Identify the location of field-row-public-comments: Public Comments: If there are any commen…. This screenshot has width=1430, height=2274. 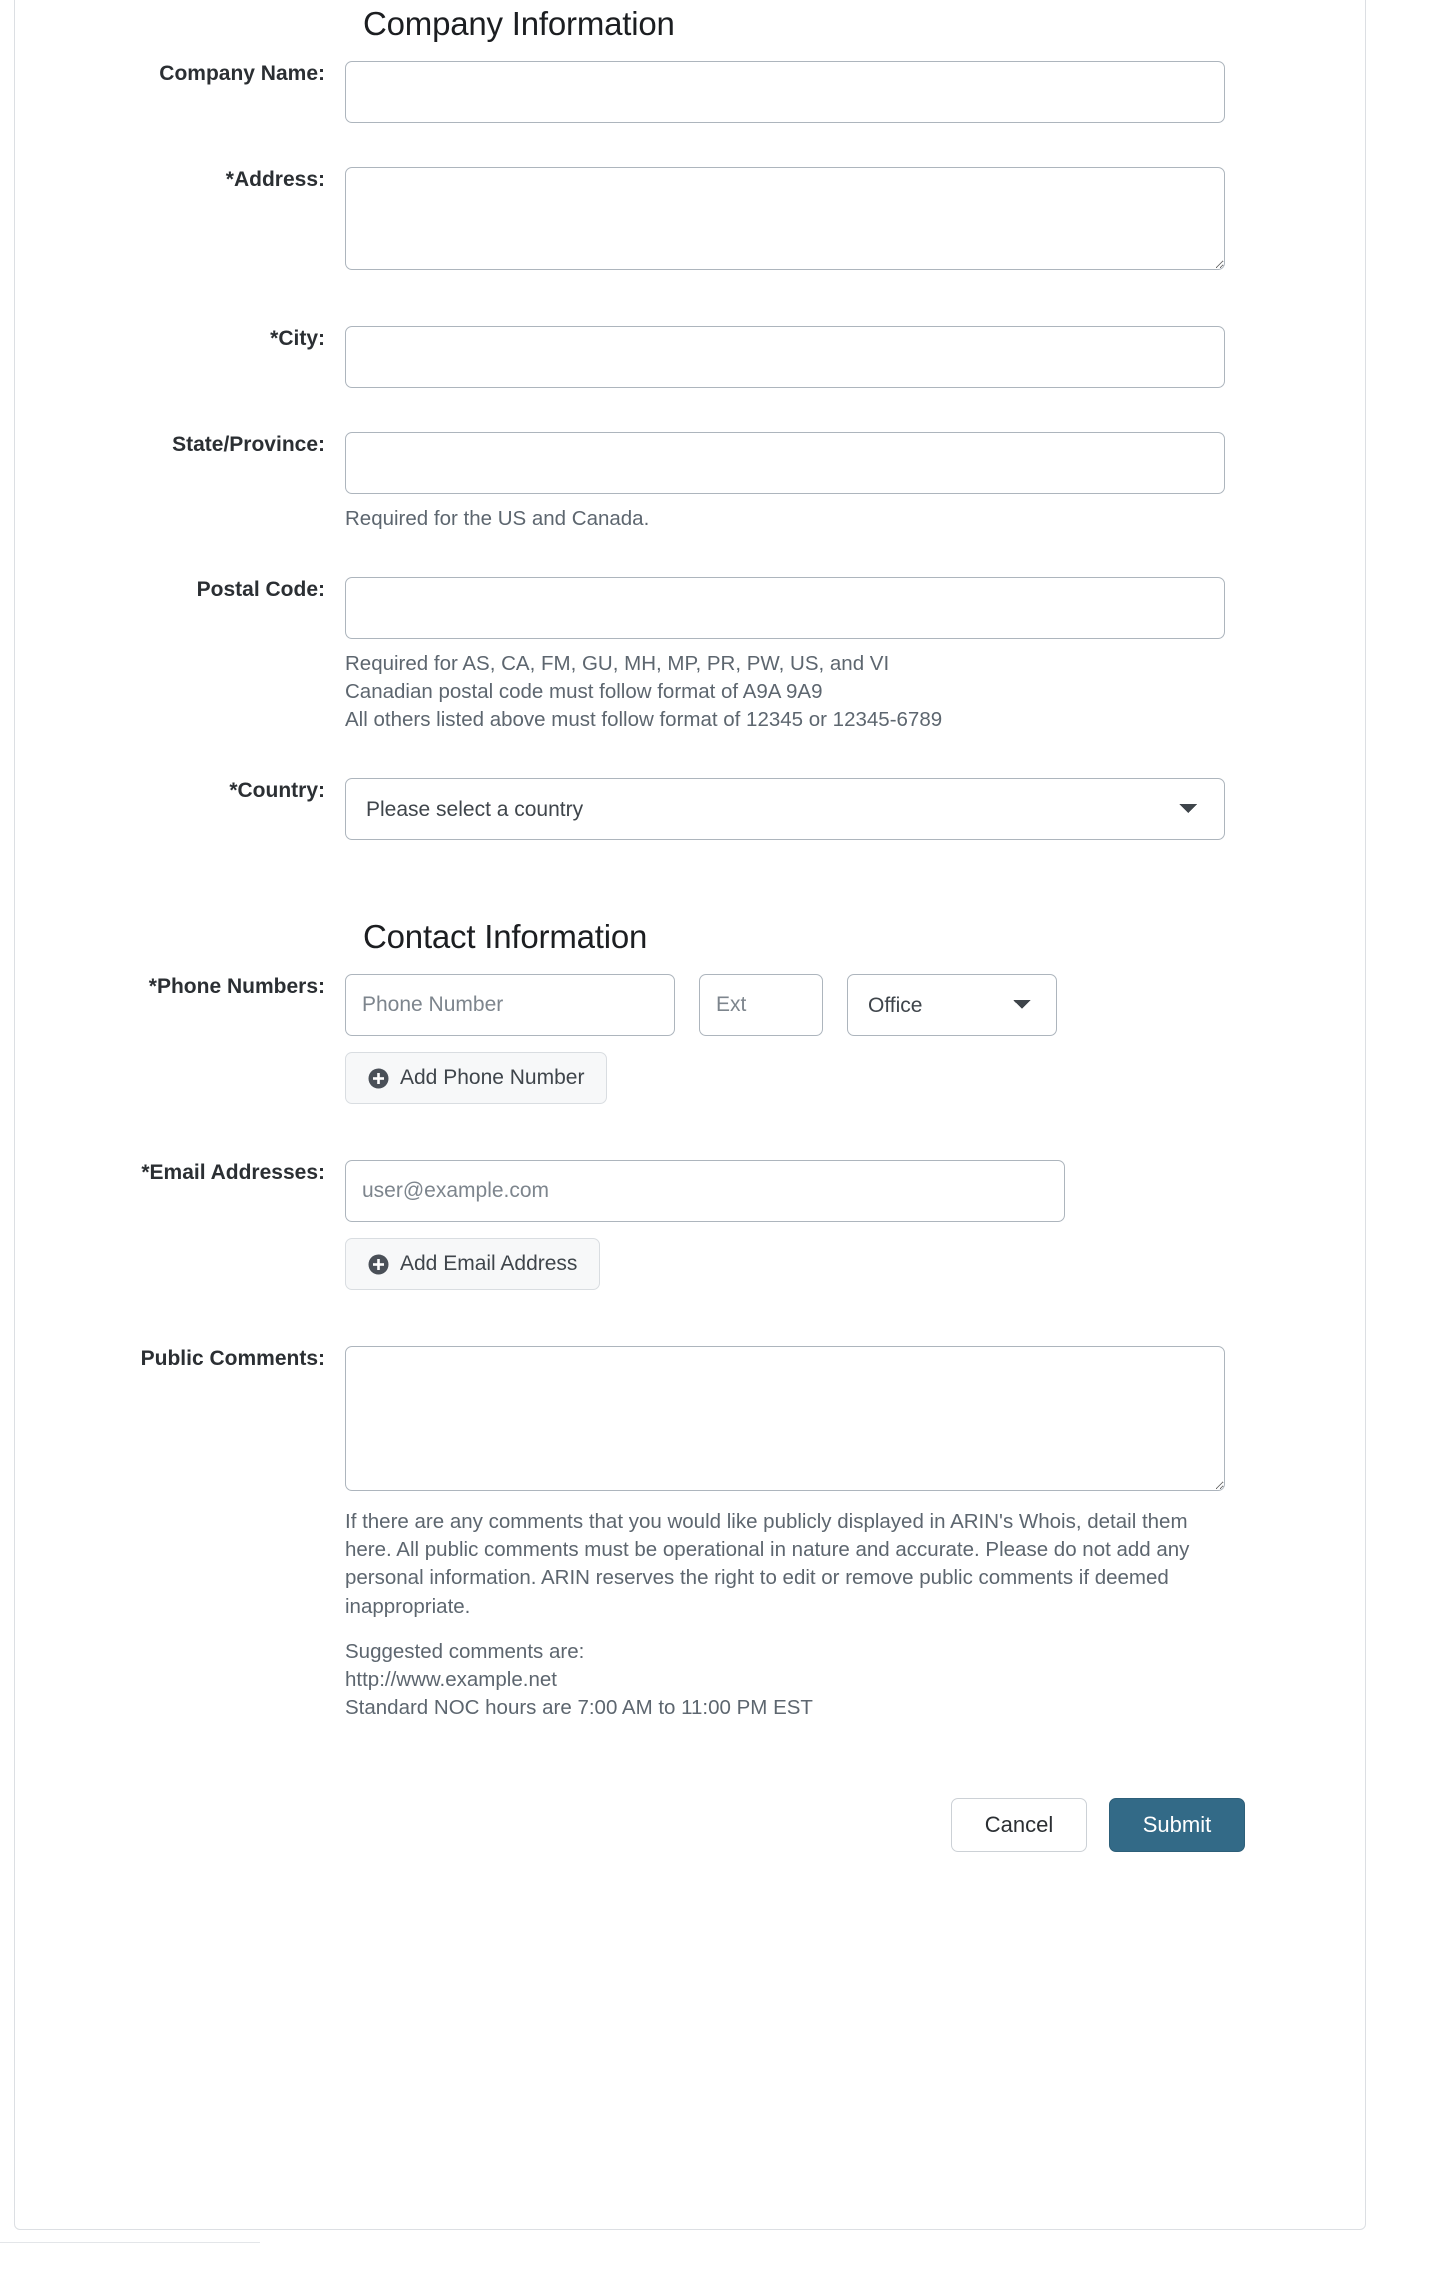
(630, 1534).